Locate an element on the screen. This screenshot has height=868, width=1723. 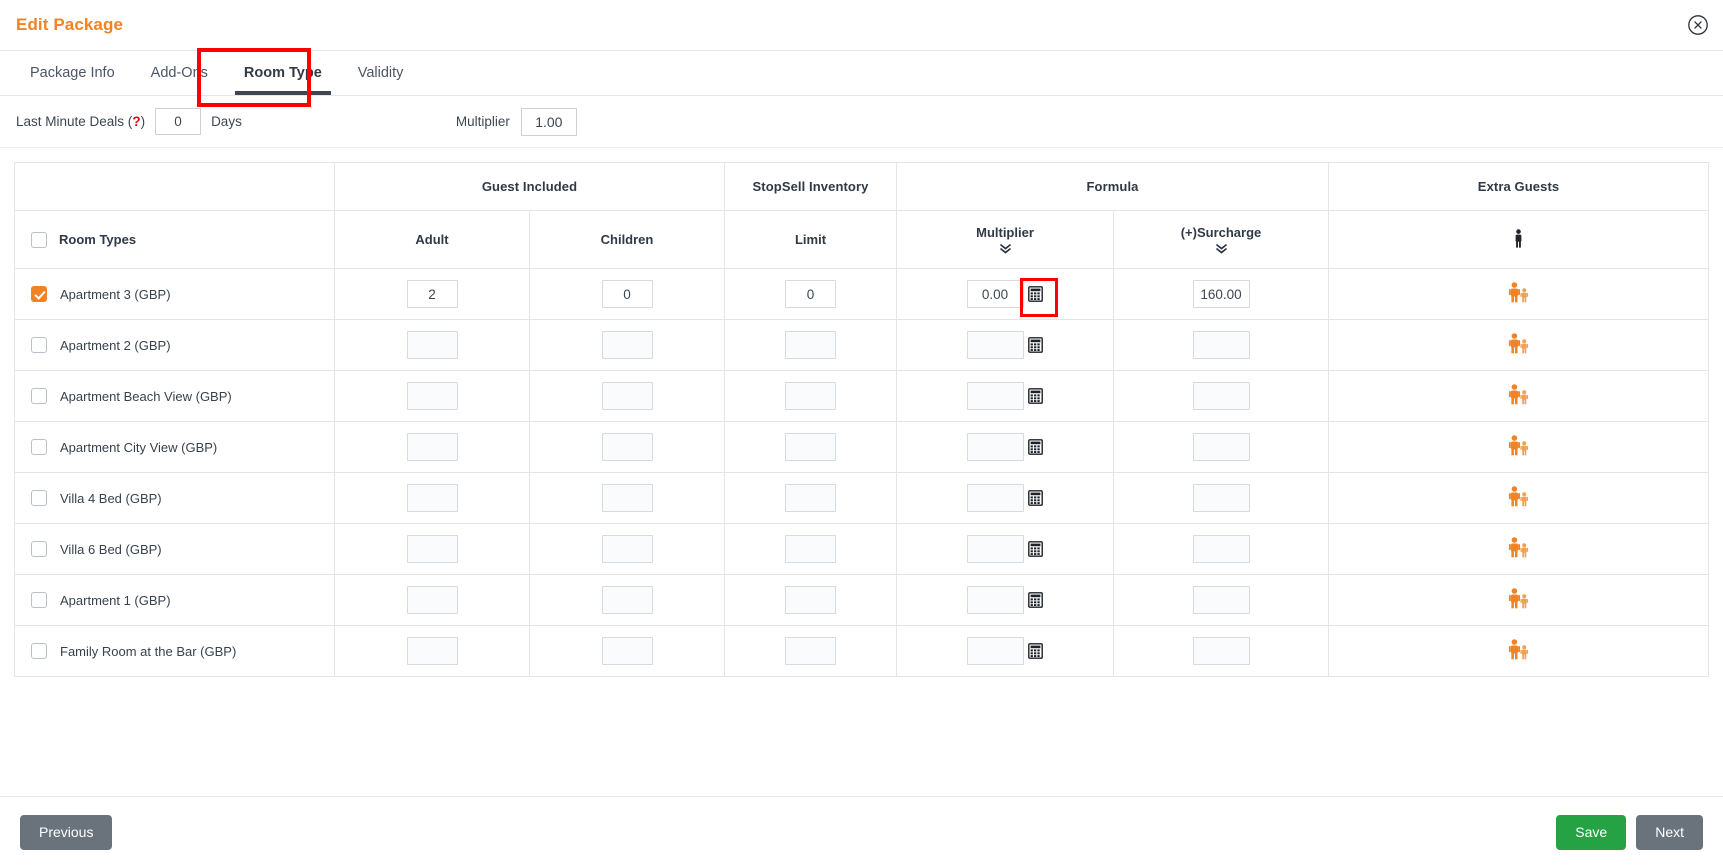
table-row: Apartment Beach View (GBP) is located at coordinates (861, 396).